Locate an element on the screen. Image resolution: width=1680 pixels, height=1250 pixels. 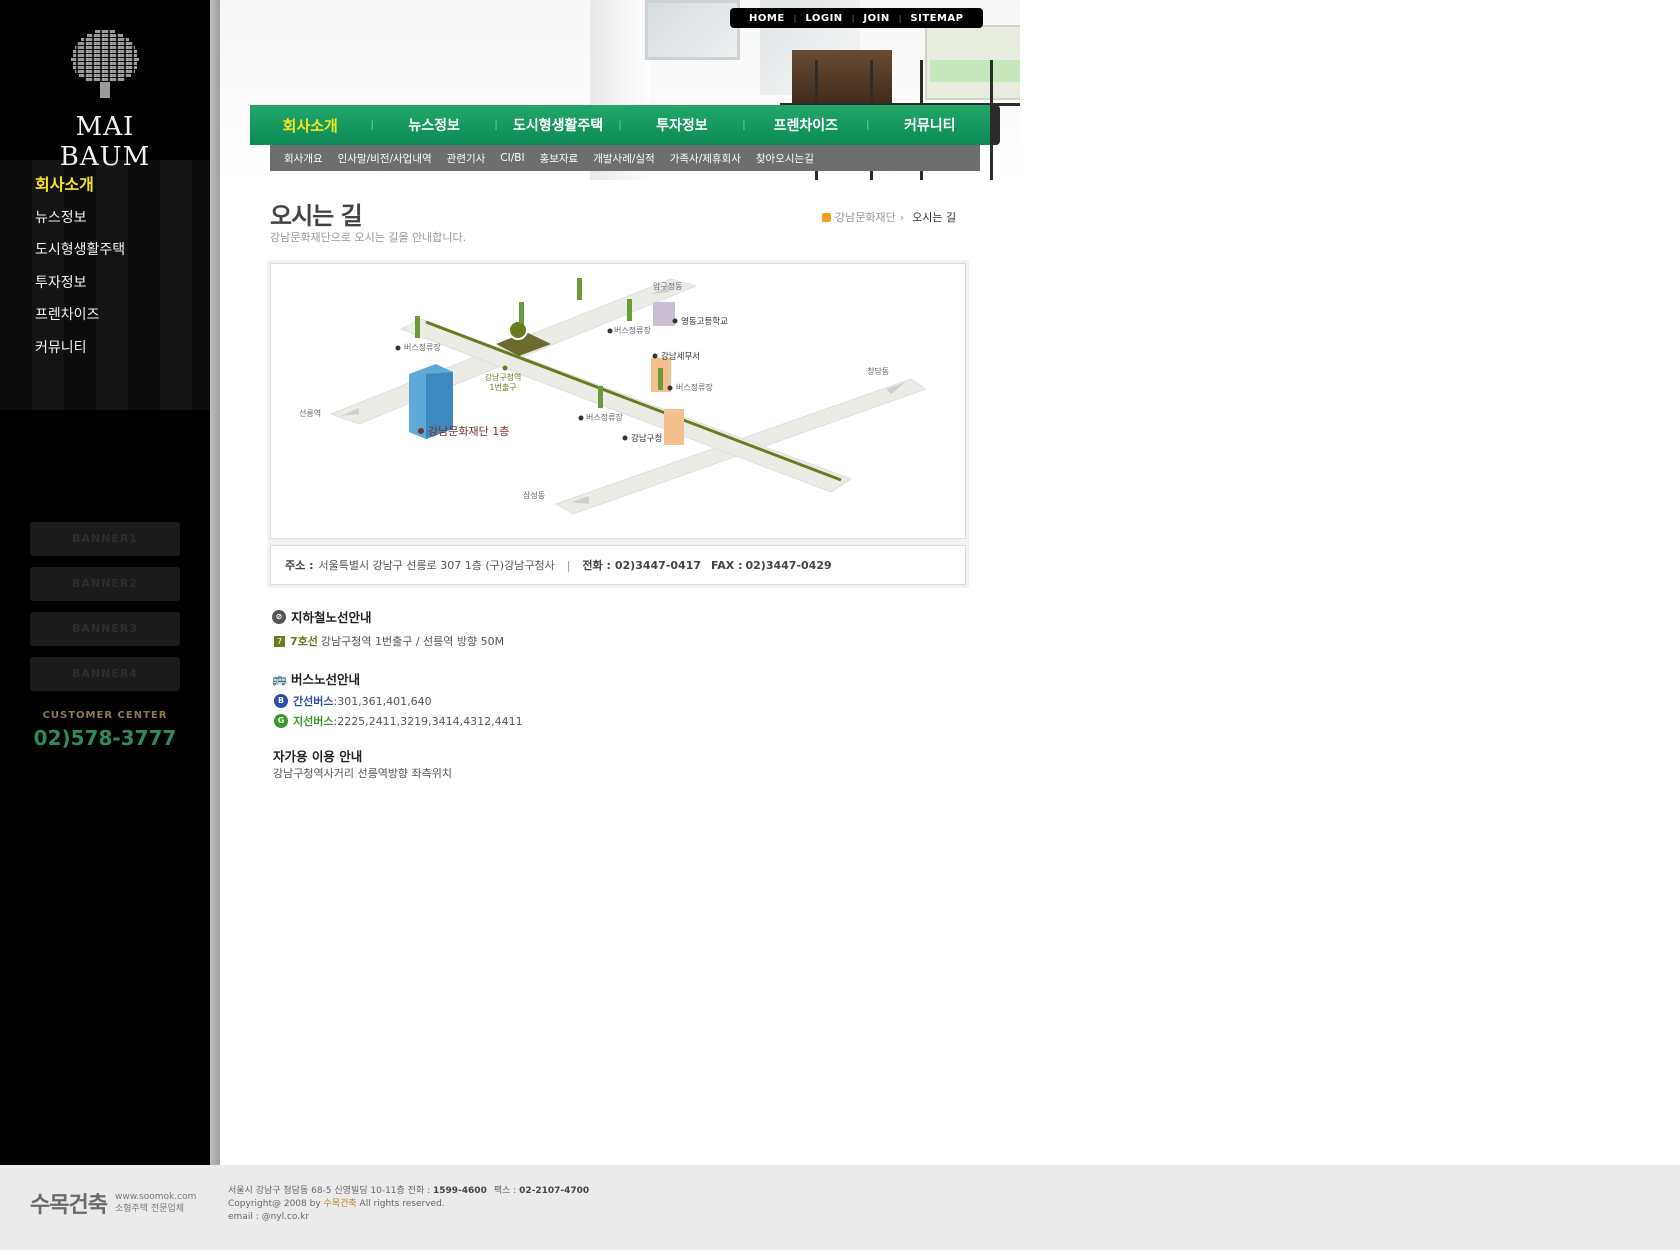
gnb-investment: 투자정보 is located at coordinates (682, 125).